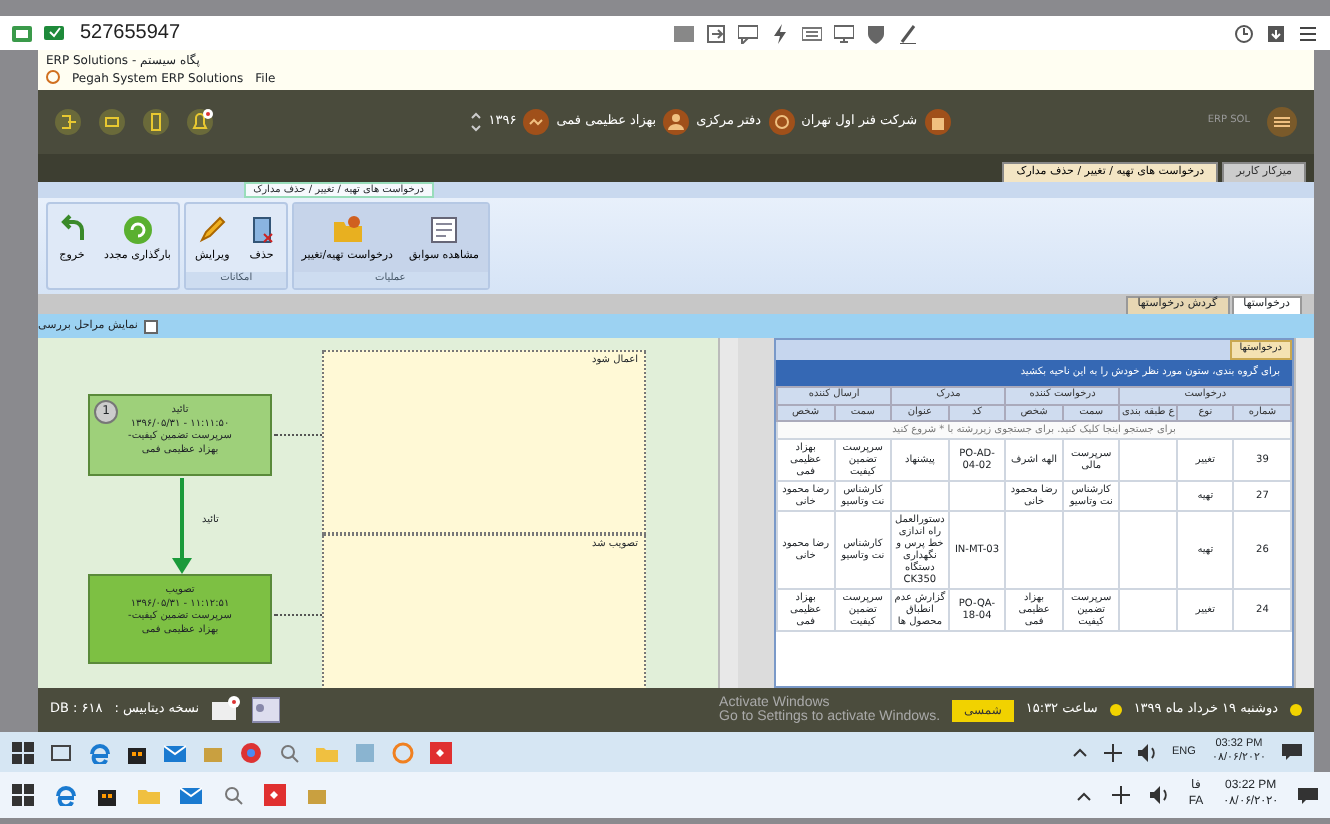 The height and width of the screenshot is (824, 1330). What do you see at coordinates (907, 33) in the screenshot?
I see `pen-icon` at bounding box center [907, 33].